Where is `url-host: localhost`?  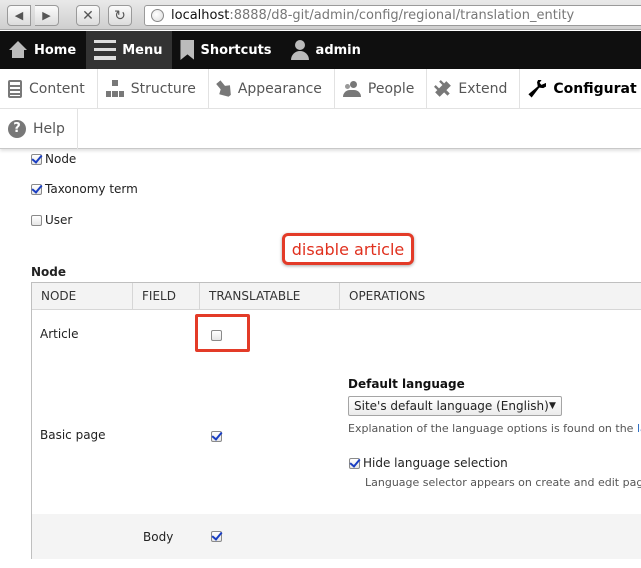
url-host: localhost is located at coordinates (200, 15).